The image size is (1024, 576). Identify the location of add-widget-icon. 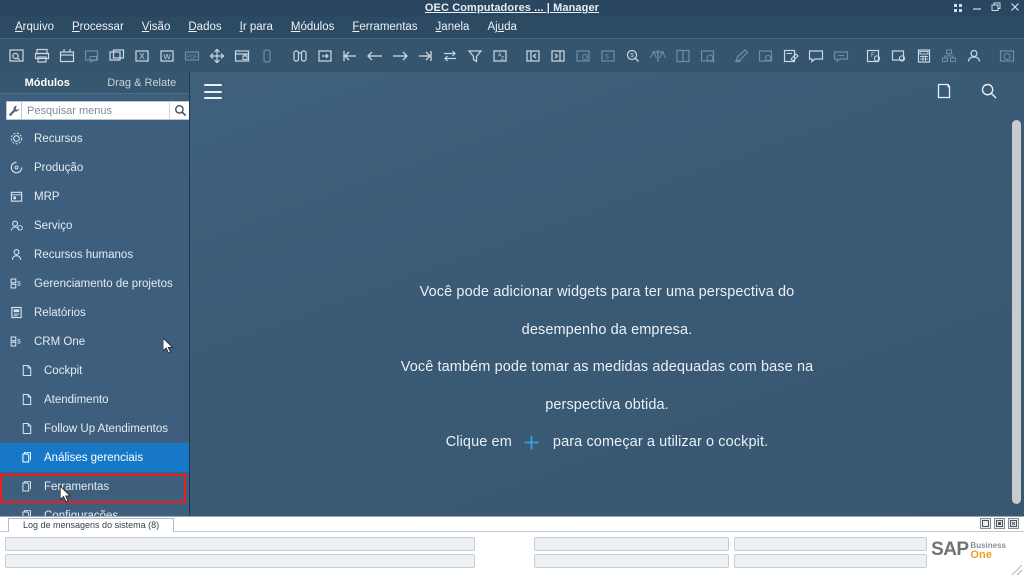
(944, 93).